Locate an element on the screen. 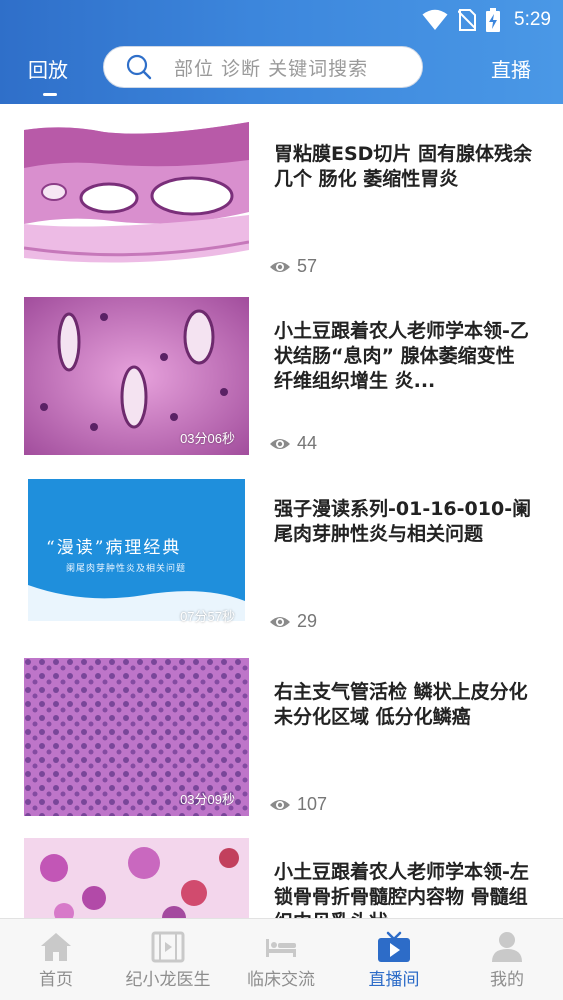 This screenshot has width=563, height=1000. view-count-value: 29 is located at coordinates (307, 621).